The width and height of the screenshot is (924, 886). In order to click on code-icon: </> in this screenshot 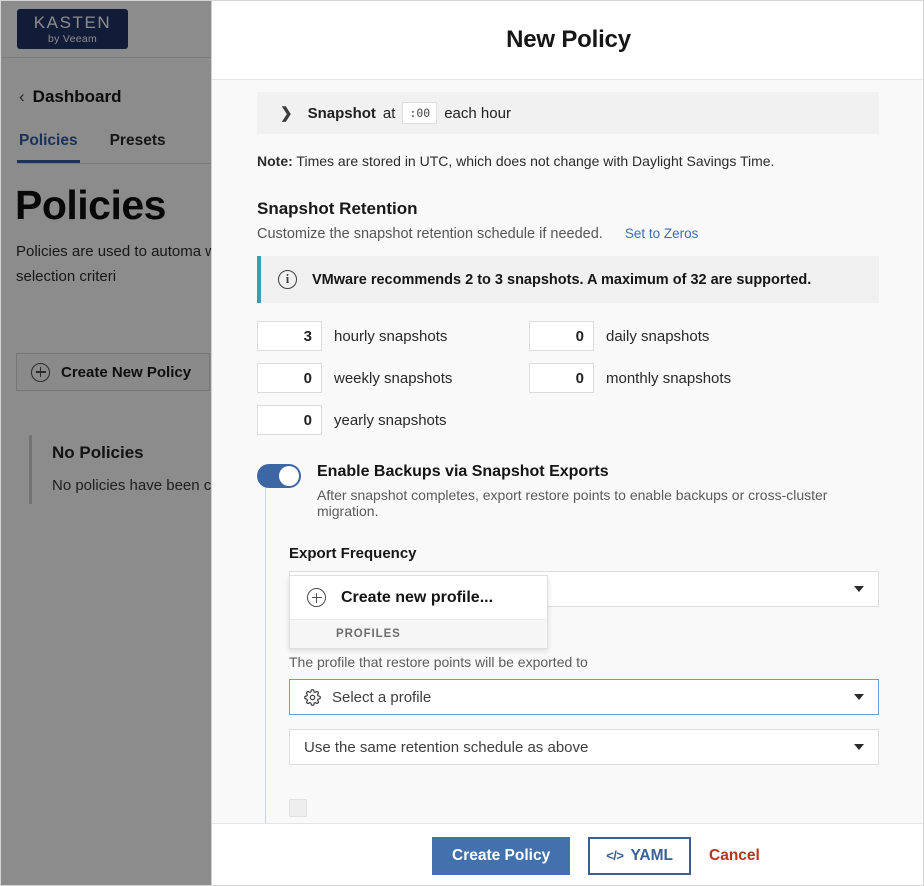, I will do `click(615, 855)`.